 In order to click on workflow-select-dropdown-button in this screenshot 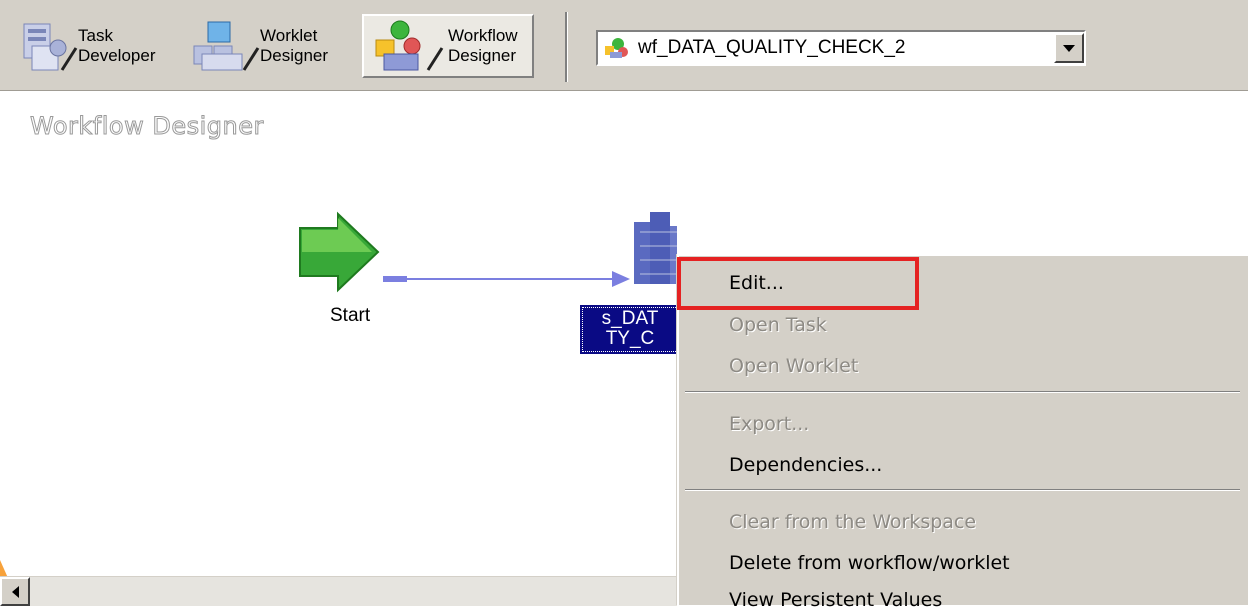, I will do `click(1069, 48)`.